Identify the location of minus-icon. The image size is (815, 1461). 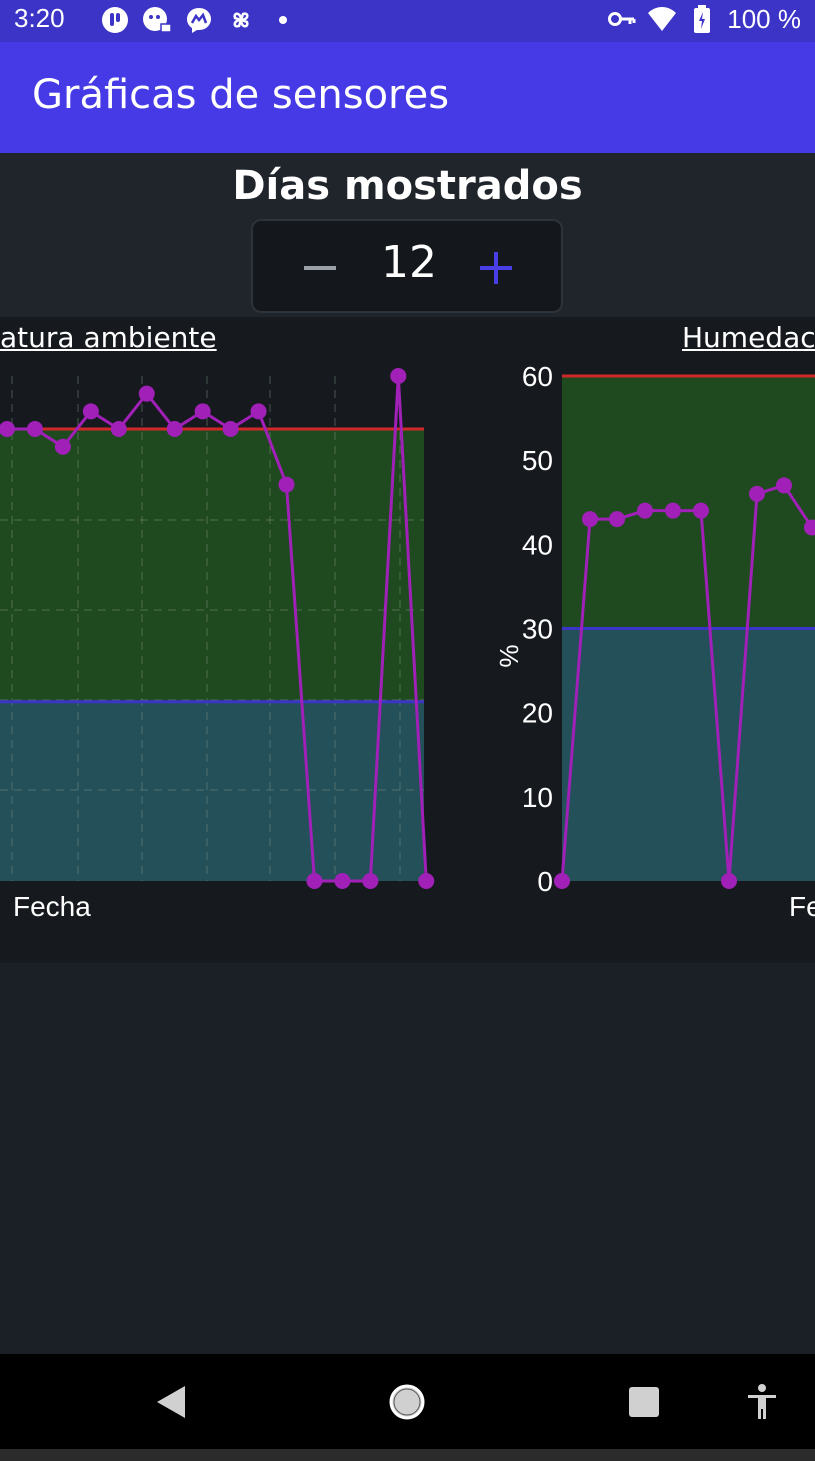
(320, 268).